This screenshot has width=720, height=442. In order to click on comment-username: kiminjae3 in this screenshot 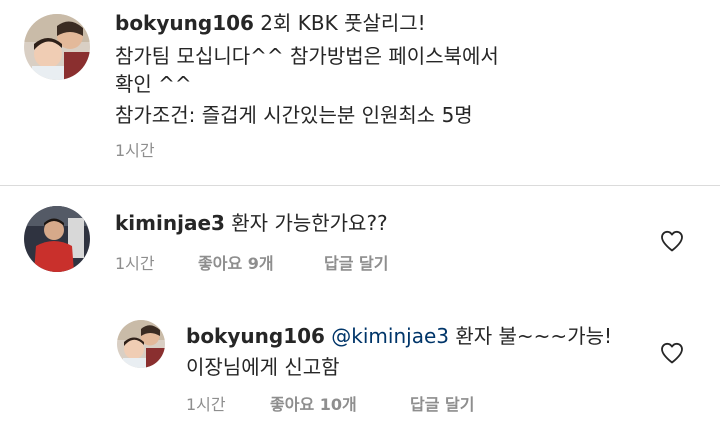, I will do `click(170, 223)`.